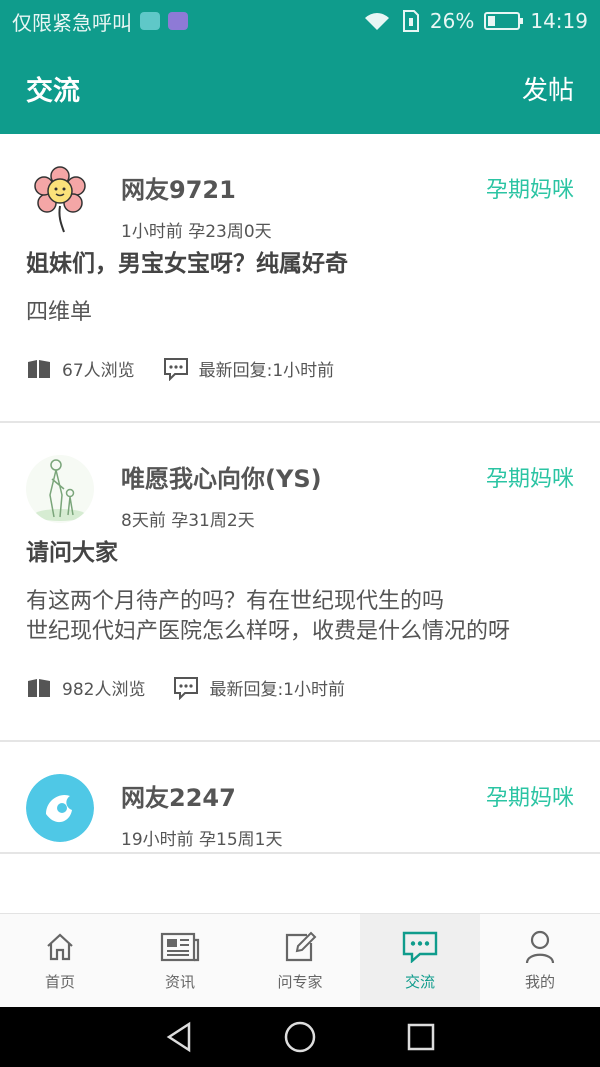  I want to click on status-bar: 仅限紧急呼叫 26% 14:19, so click(300, 21).